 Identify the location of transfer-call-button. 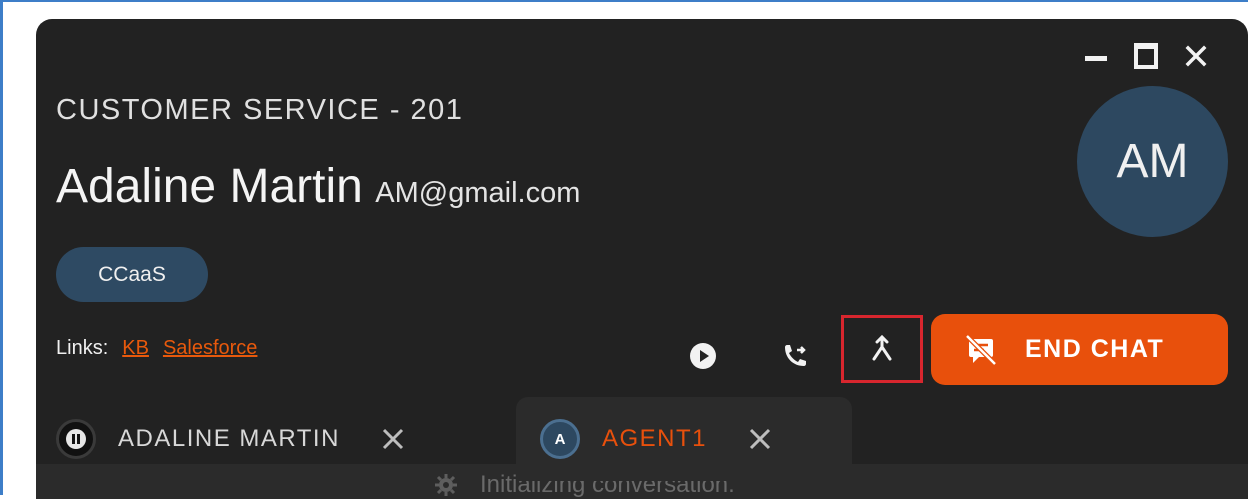
(795, 356).